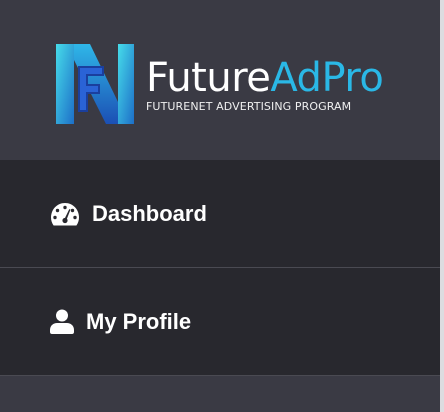  What do you see at coordinates (65, 213) in the screenshot?
I see `dashboard-gauge-icon` at bounding box center [65, 213].